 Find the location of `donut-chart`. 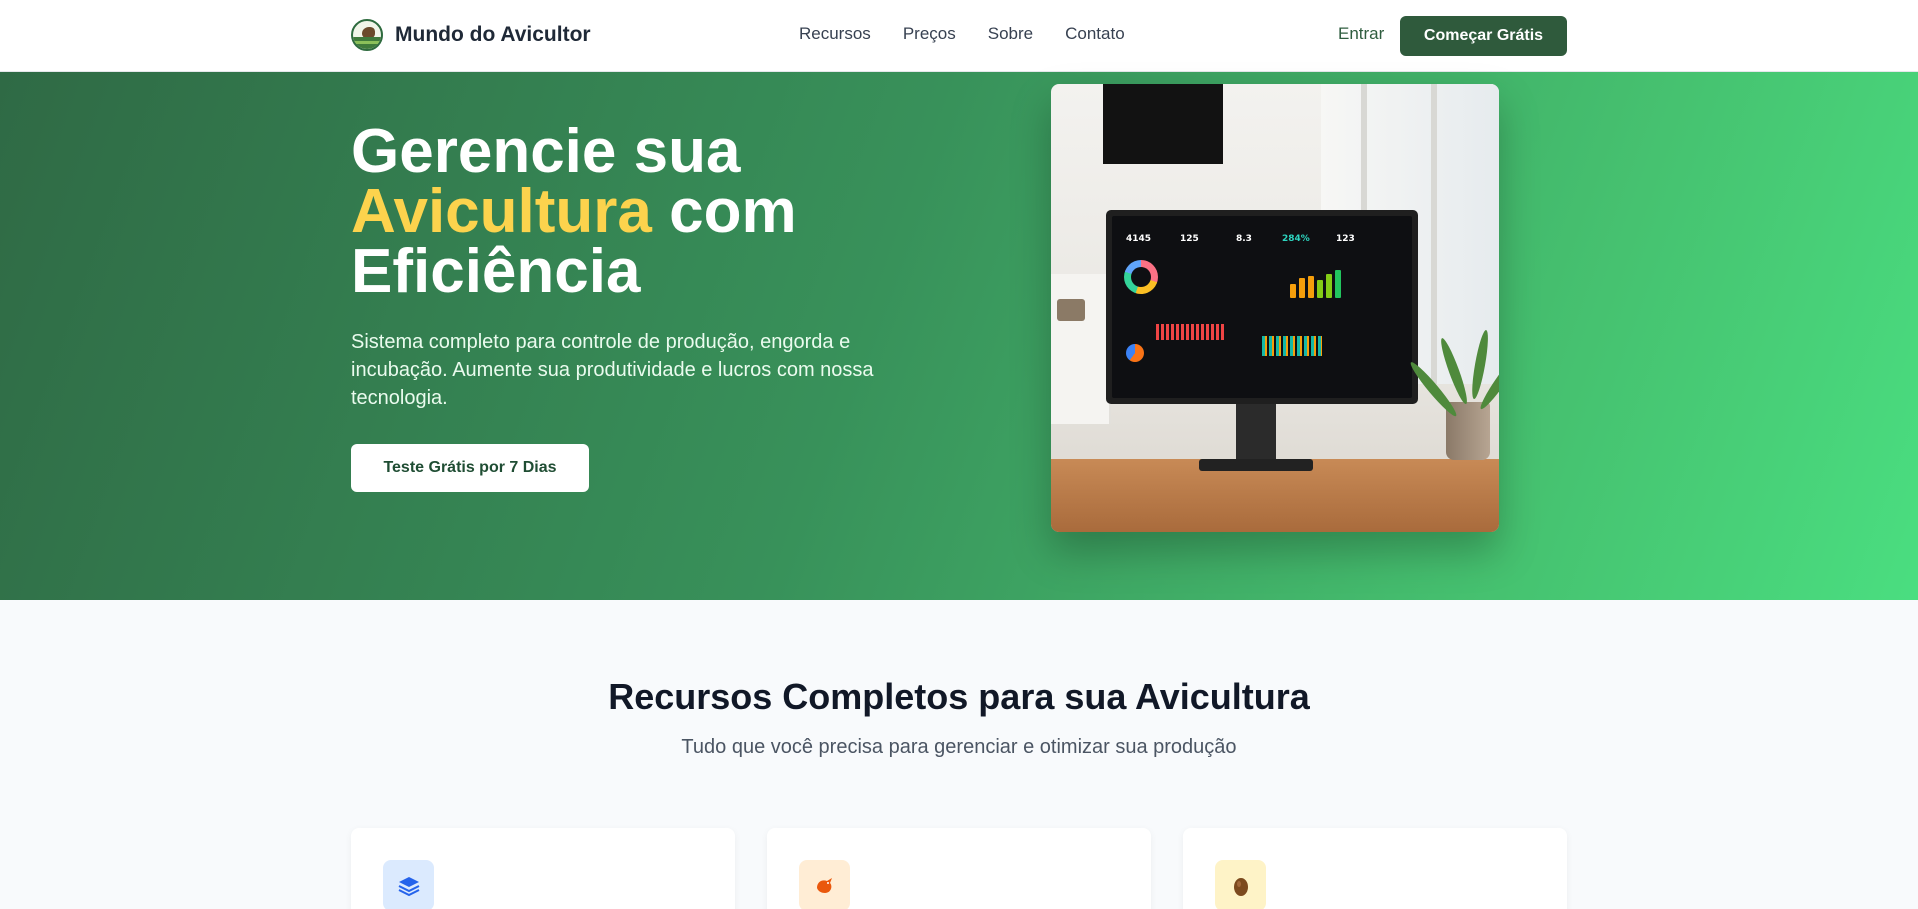

donut-chart is located at coordinates (1141, 277).